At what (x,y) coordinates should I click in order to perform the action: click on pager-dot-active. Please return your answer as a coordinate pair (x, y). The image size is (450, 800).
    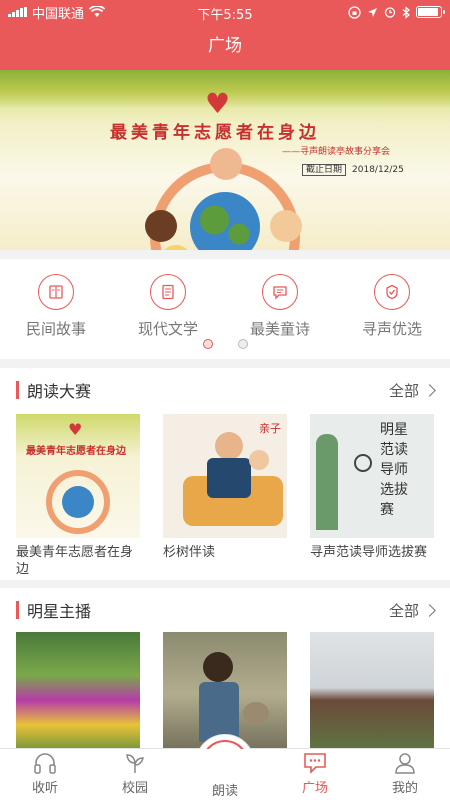
    Looking at the image, I should click on (207, 344).